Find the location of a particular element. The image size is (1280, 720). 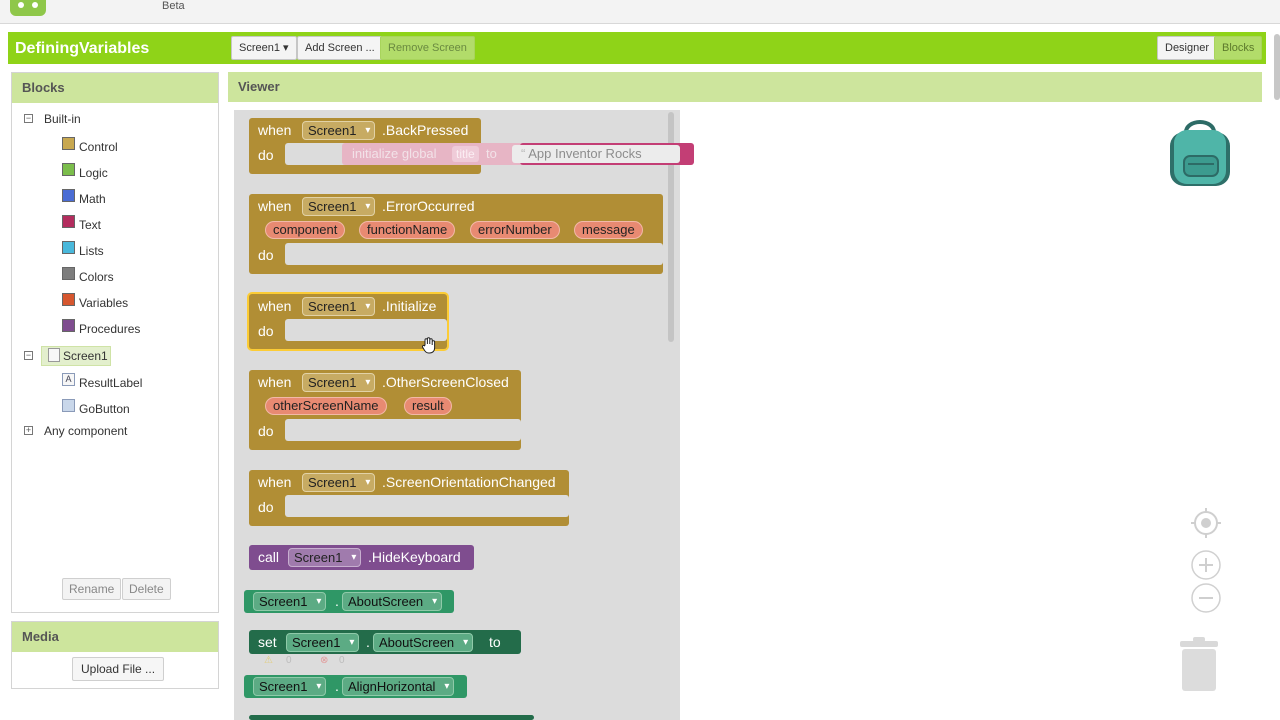

recenter-icon is located at coordinates (1206, 523).